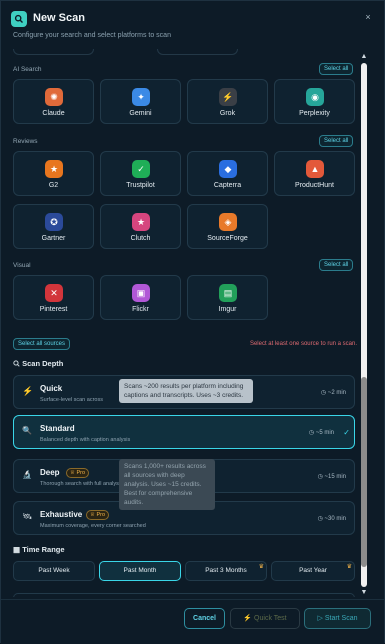  I want to click on platform-tile-claude: ✺ Claude, so click(53, 101).